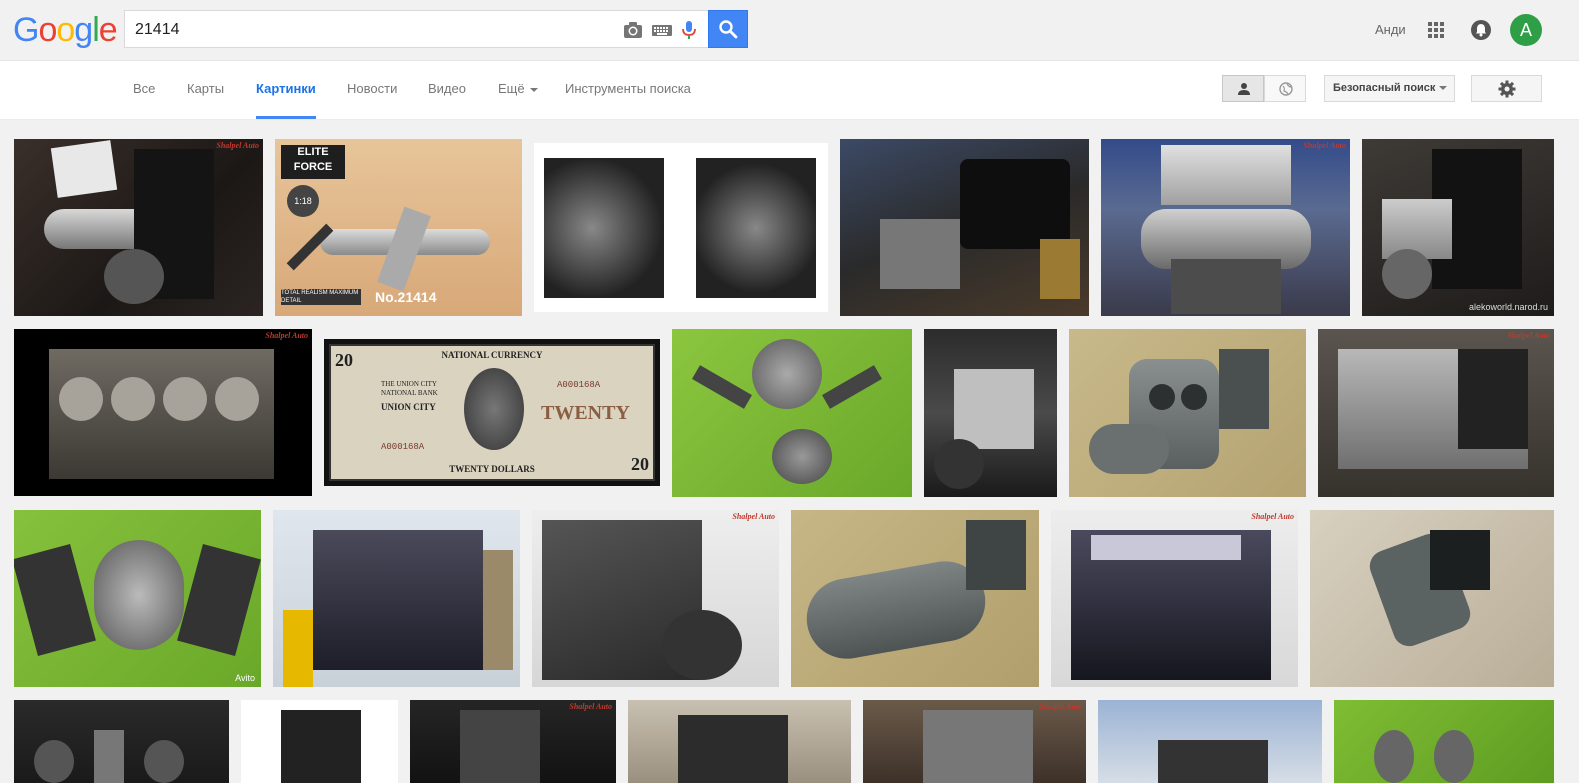 This screenshot has width=1579, height=783. Describe the element at coordinates (408, 407) in the screenshot. I see `banknote-city: UNION CITY` at that location.